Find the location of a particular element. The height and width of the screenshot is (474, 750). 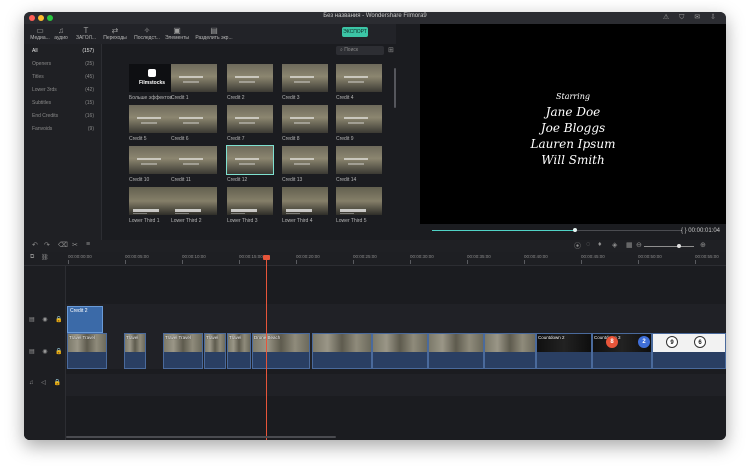

export-button: ЭКСПОРТ is located at coordinates (355, 32).